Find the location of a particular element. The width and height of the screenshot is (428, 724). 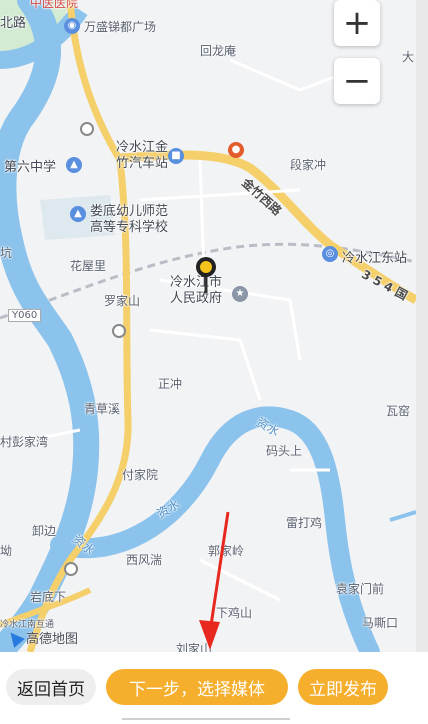

back-home-button: 返回首页 is located at coordinates (51, 687).